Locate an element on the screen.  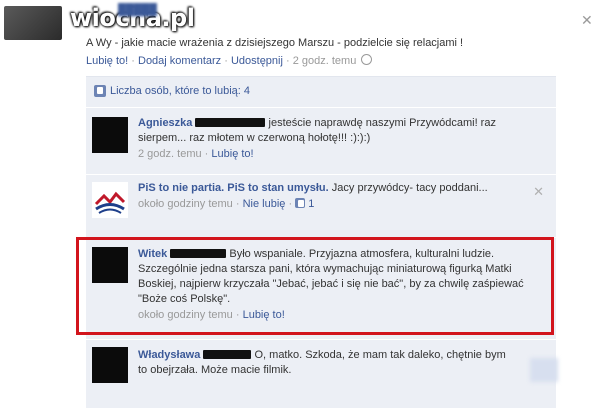
comment-timestamp: 2 godz. temu is located at coordinates (170, 154).